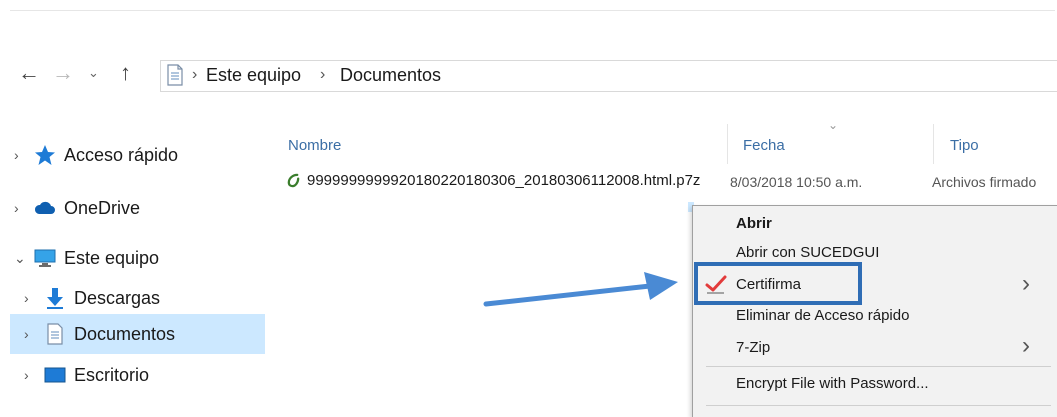 This screenshot has width=1057, height=417. I want to click on menu-item-7zip: 7-Zip, so click(753, 347).